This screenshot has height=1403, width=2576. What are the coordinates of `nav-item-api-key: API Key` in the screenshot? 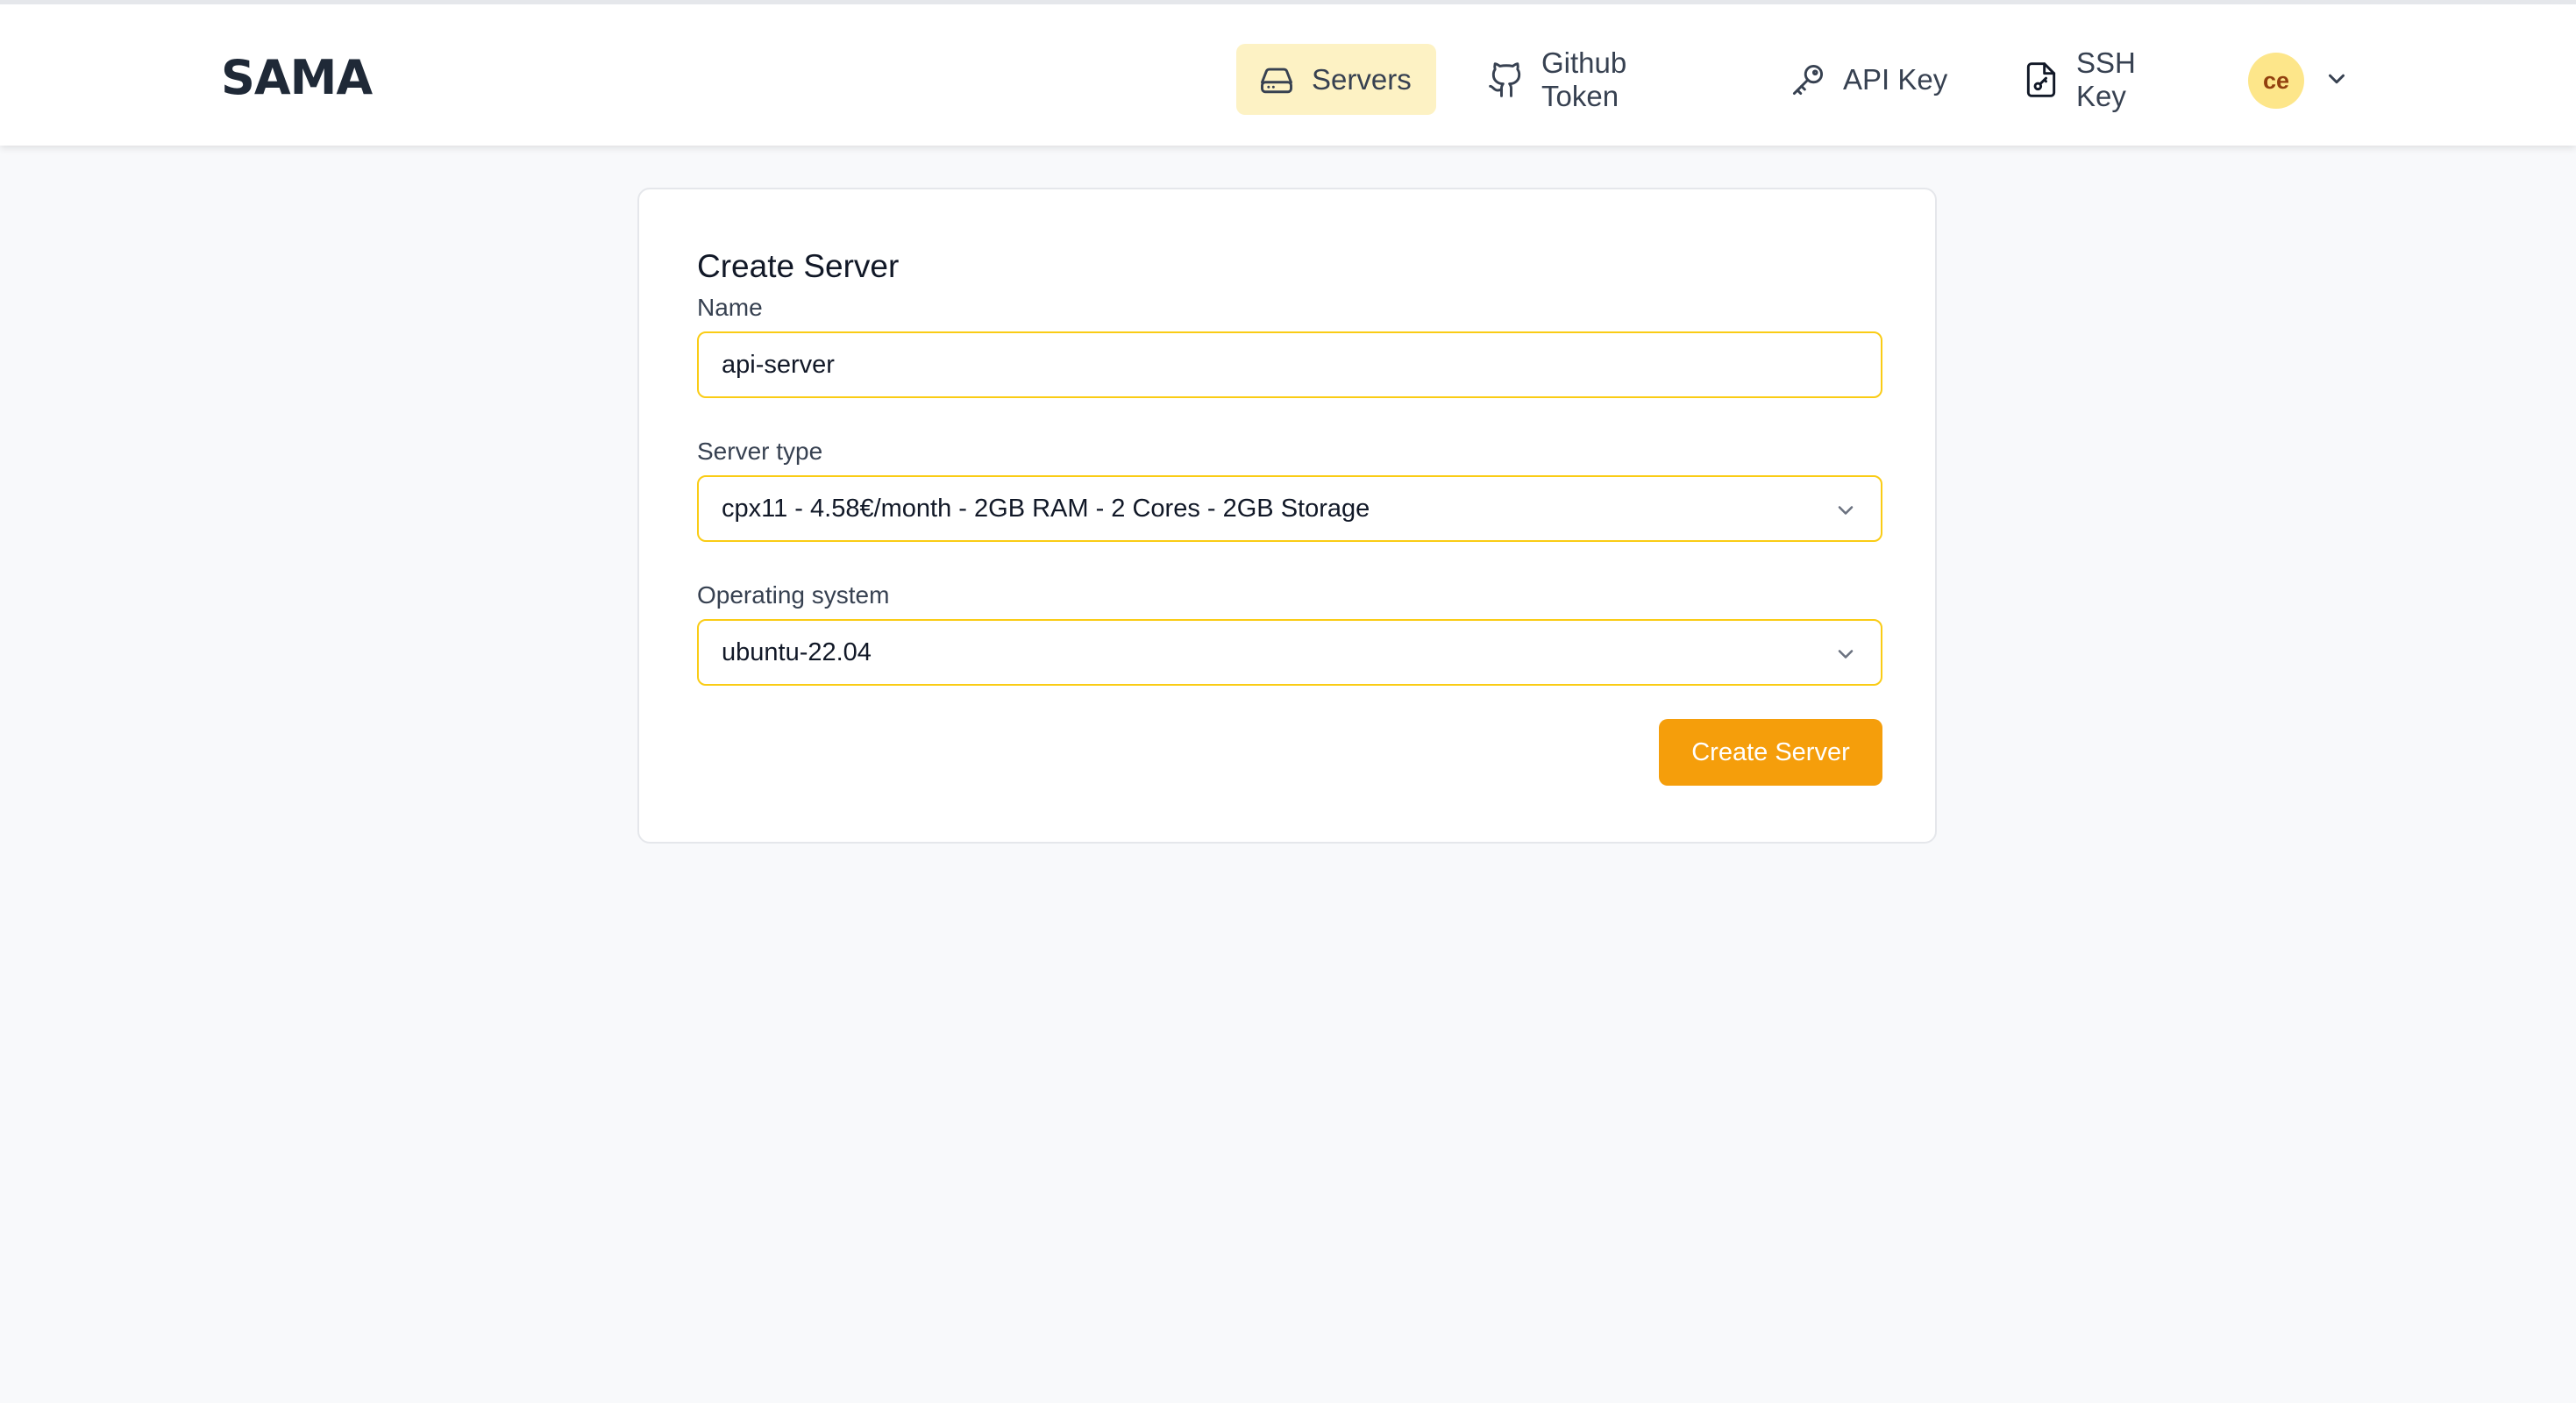 It's located at (1875, 79).